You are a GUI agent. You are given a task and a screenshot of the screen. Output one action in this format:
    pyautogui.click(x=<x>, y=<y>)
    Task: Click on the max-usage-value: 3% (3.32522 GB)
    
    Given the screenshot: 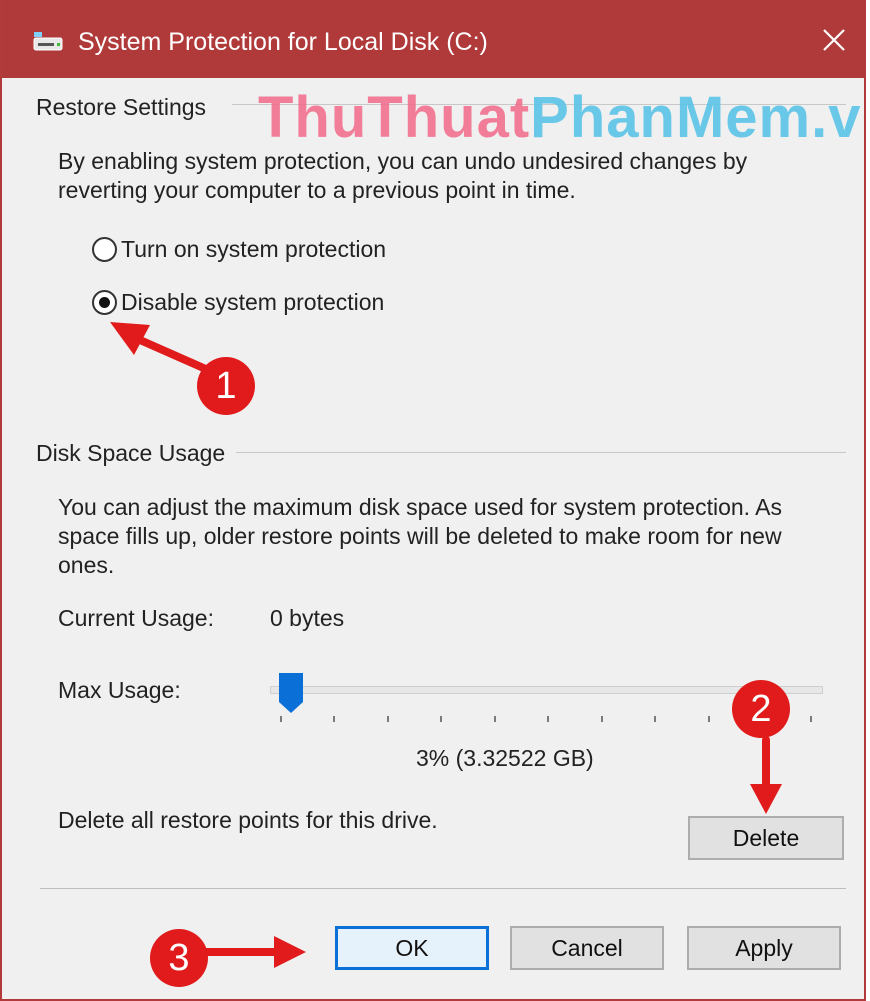 What is the action you would take?
    pyautogui.click(x=505, y=758)
    